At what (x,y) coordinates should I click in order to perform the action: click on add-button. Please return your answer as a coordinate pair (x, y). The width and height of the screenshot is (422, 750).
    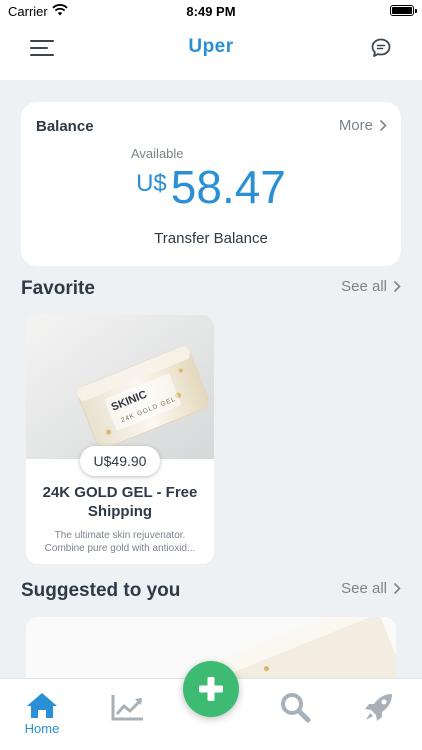
    Looking at the image, I should click on (211, 689).